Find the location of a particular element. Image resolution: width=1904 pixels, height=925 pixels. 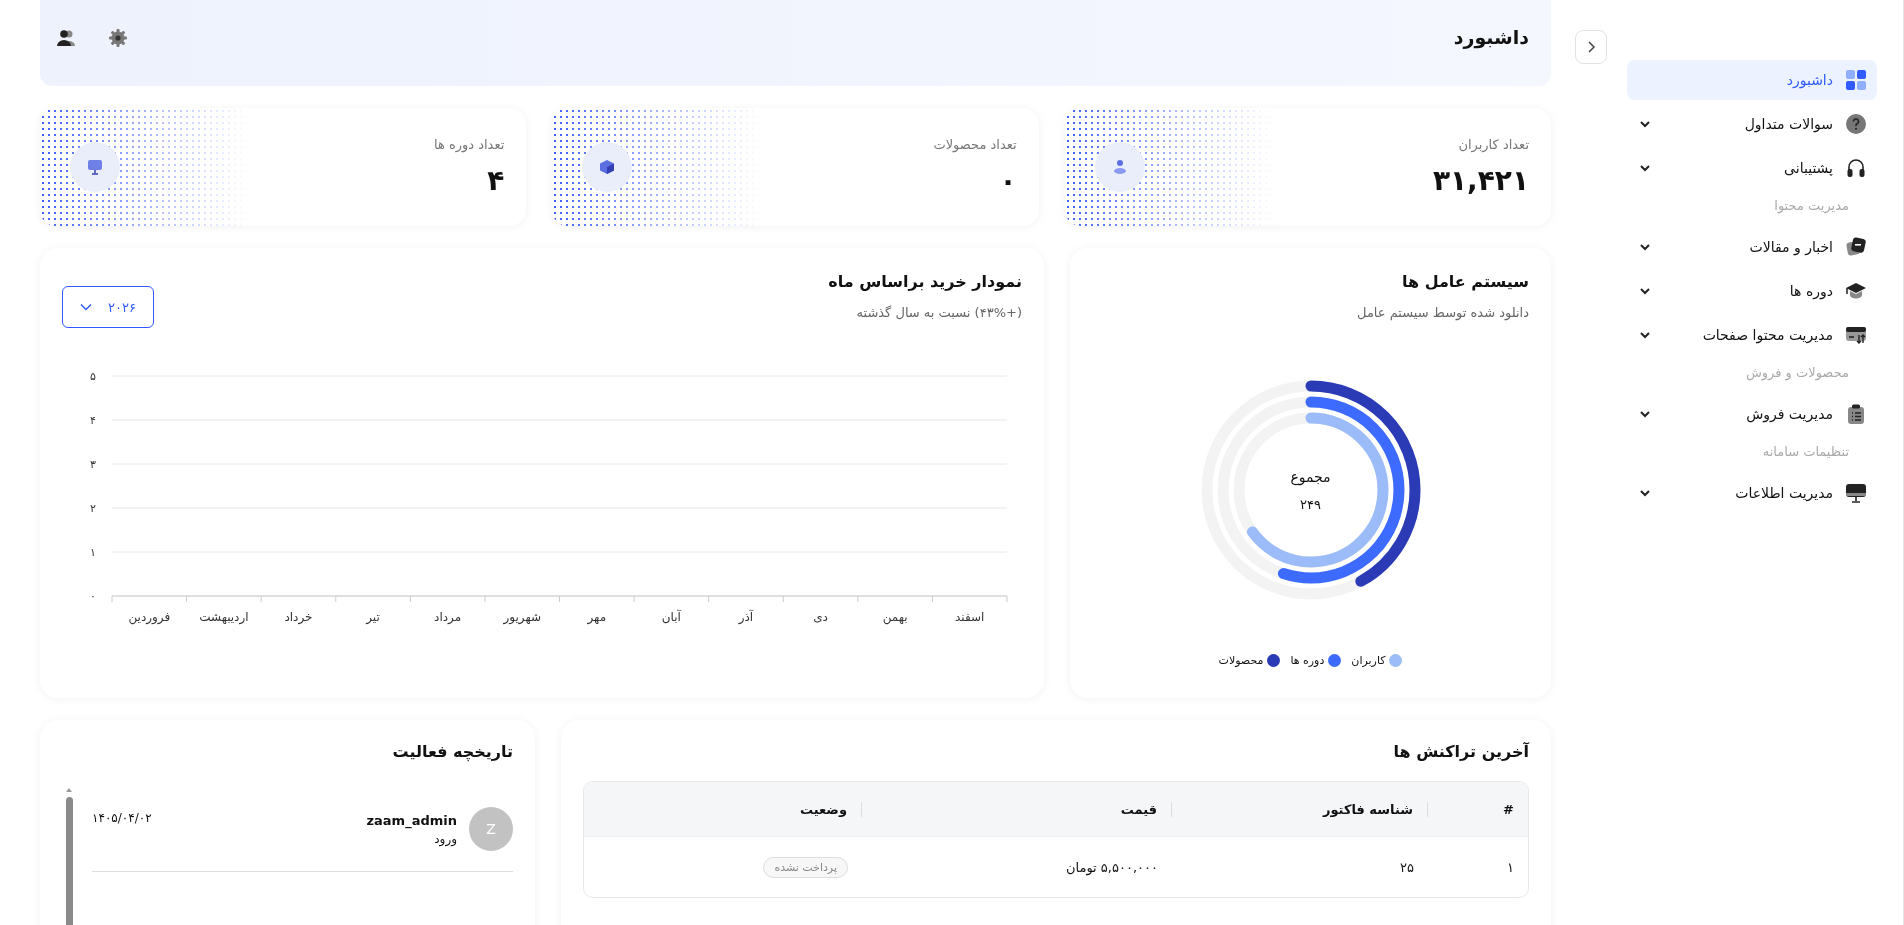

card-title: نمودار خرید براساس ماه is located at coordinates (925, 281).